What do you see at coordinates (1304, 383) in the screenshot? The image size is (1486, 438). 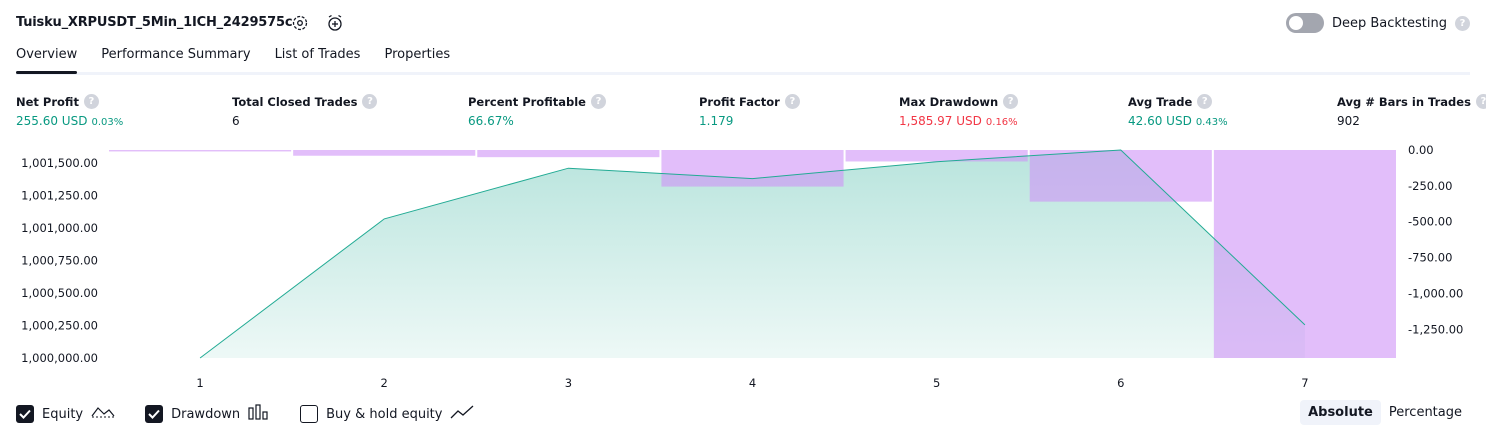 I see `x-axis-tick-label: 7` at bounding box center [1304, 383].